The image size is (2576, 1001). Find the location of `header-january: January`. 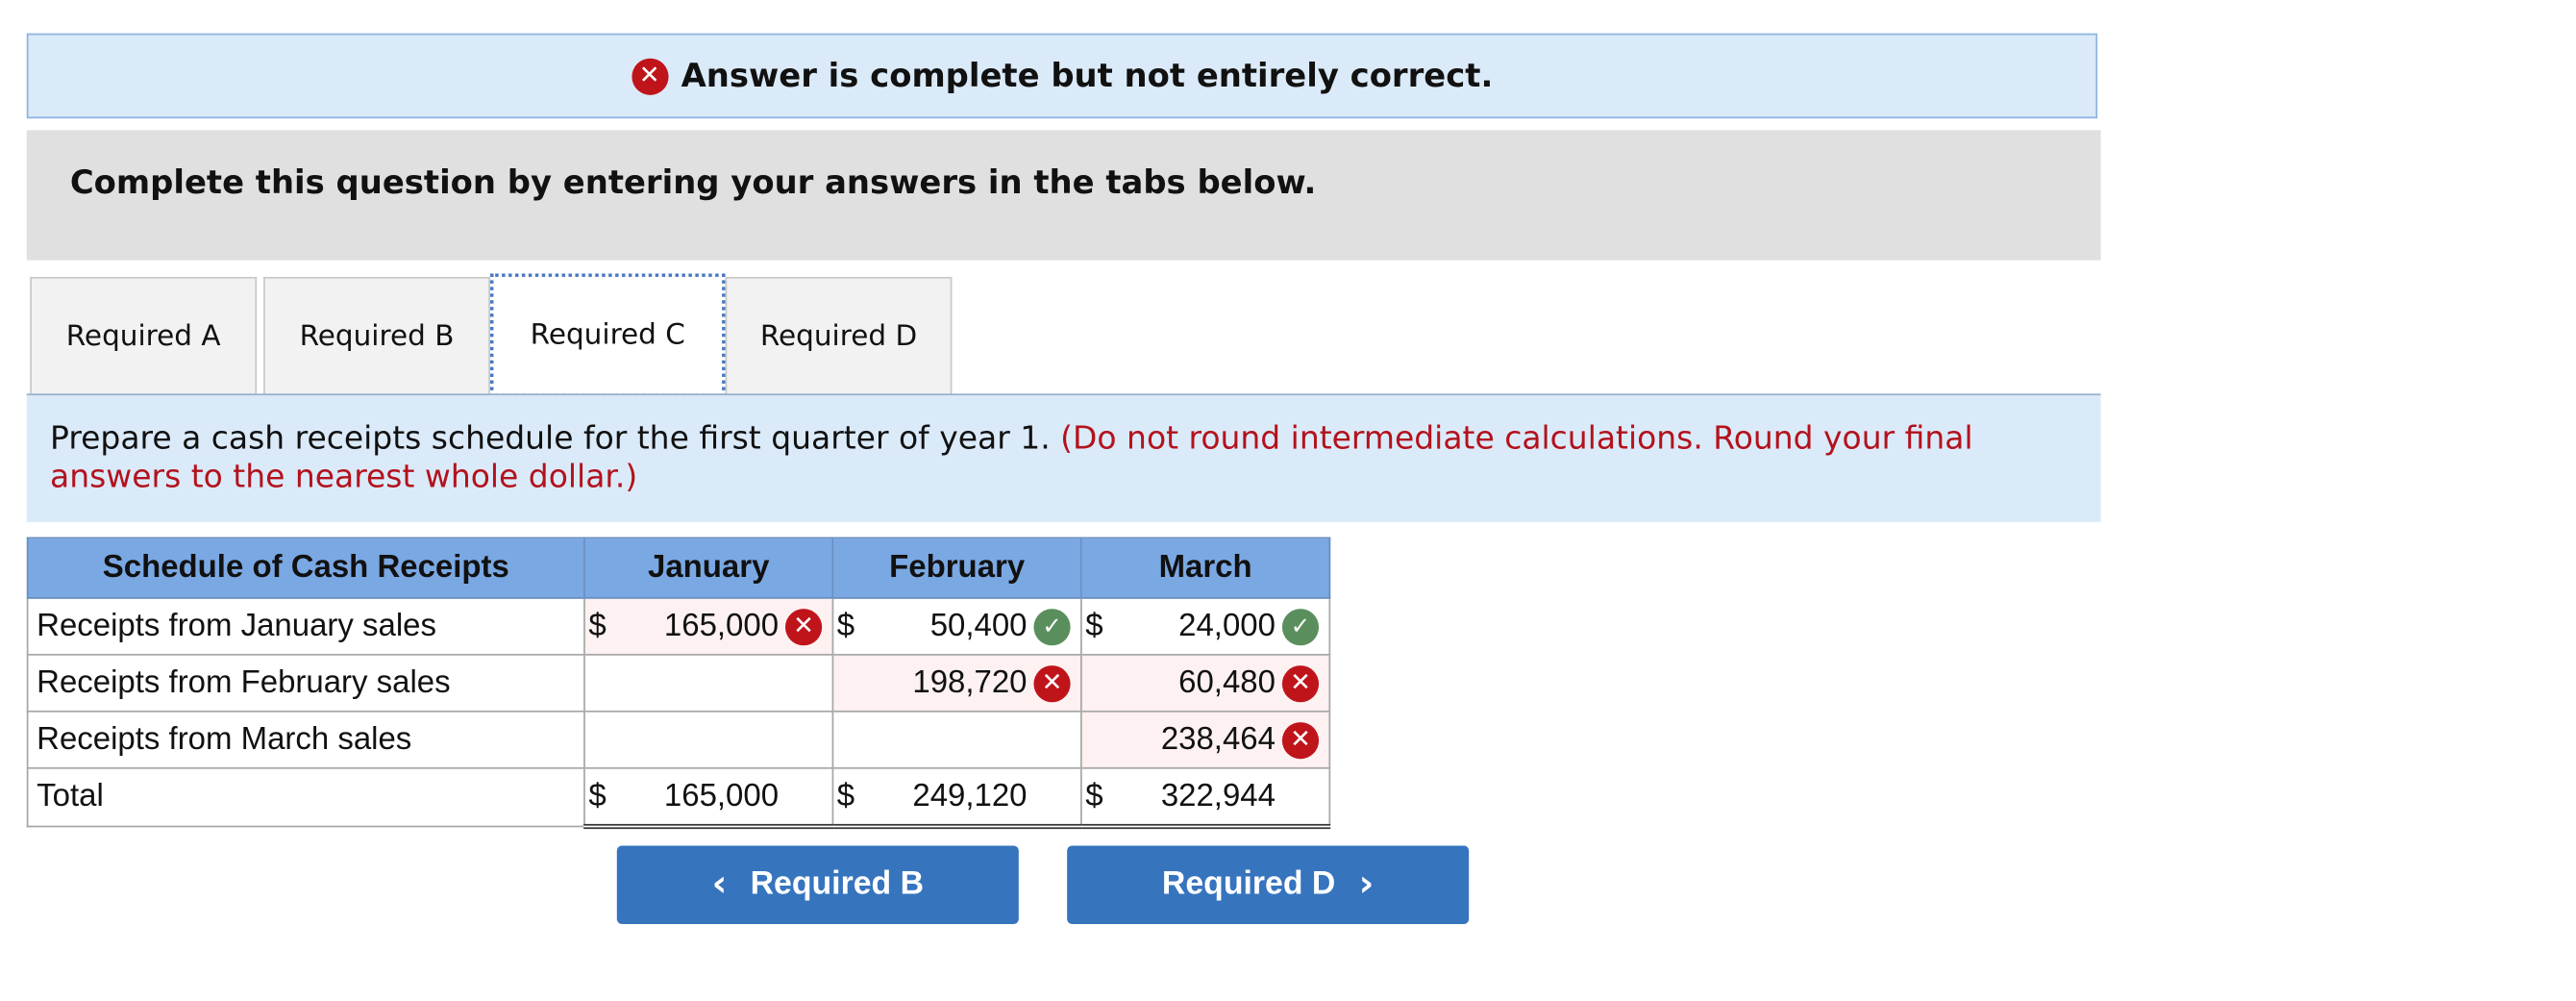

header-january: January is located at coordinates (709, 568).